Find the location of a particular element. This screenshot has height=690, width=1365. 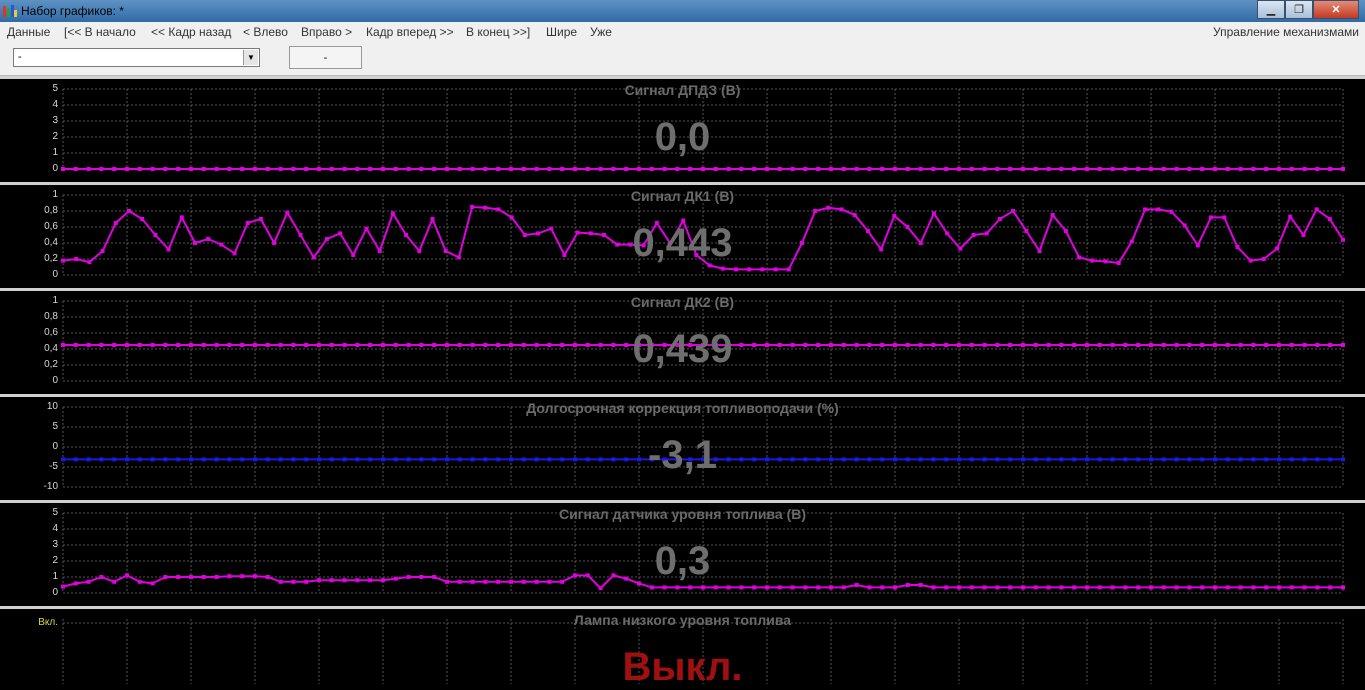

chart-set-select: - ▼ is located at coordinates (136, 57).